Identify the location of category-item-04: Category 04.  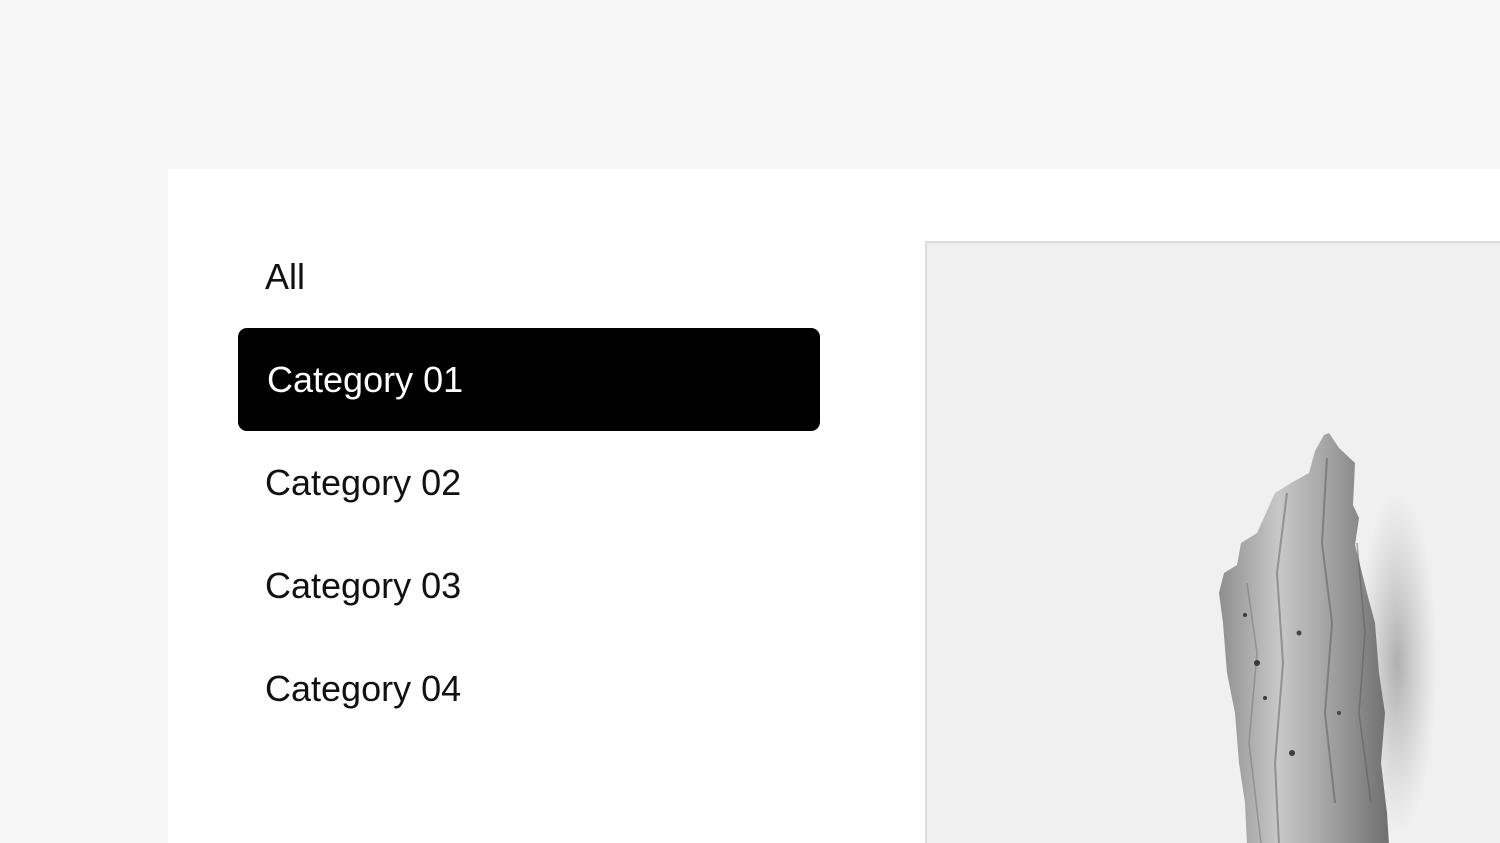
(529, 688).